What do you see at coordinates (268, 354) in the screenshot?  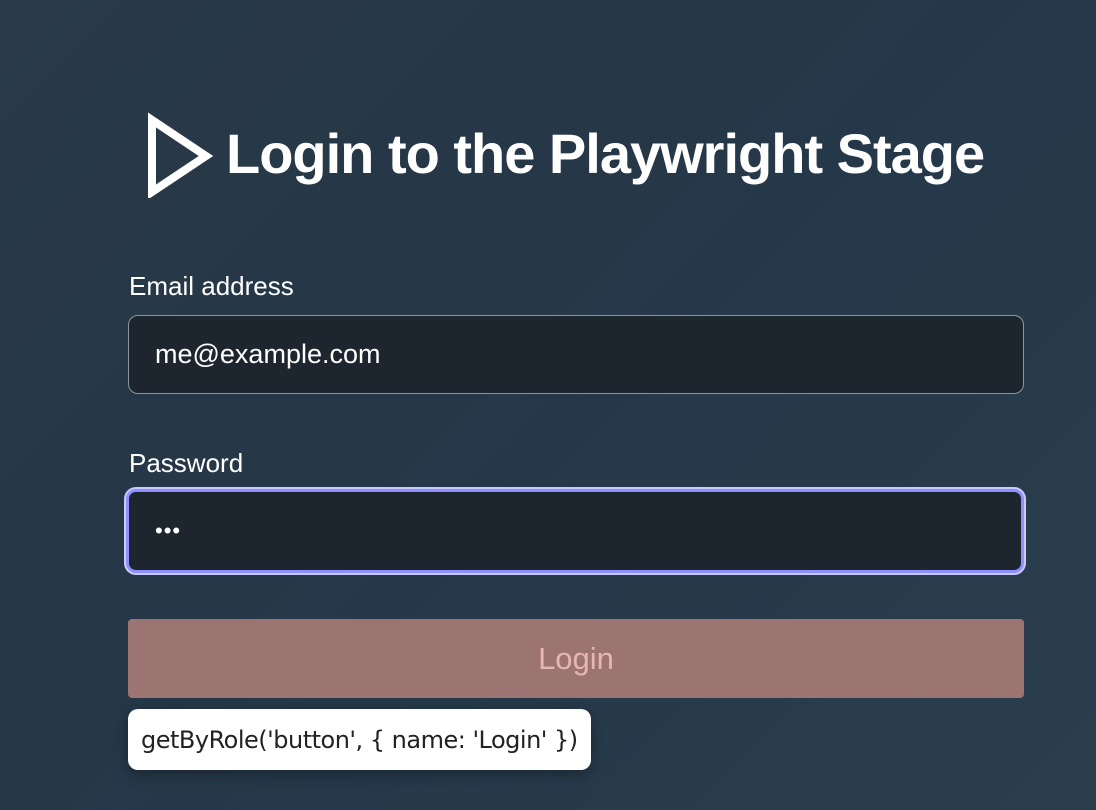 I see `email-value: me@example.com` at bounding box center [268, 354].